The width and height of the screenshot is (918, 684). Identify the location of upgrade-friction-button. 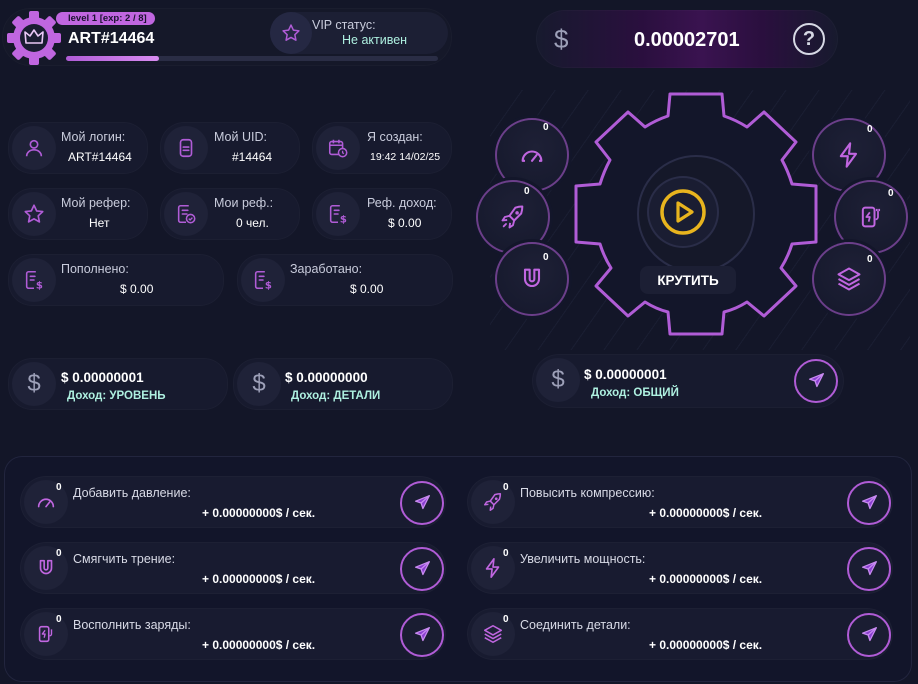
(422, 569).